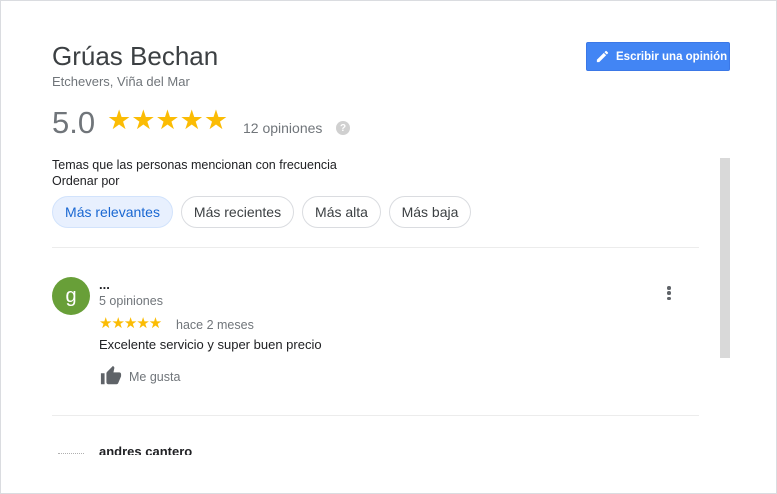  Describe the element at coordinates (111, 376) in the screenshot. I see `thumbs-up-icon` at that location.